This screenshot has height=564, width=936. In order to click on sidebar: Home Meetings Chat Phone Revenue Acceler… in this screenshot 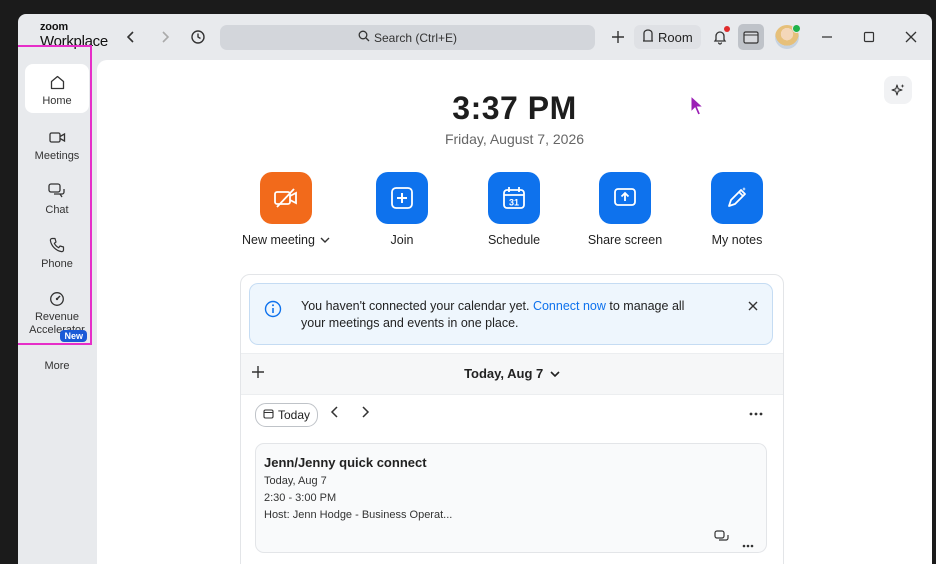, I will do `click(57, 304)`.